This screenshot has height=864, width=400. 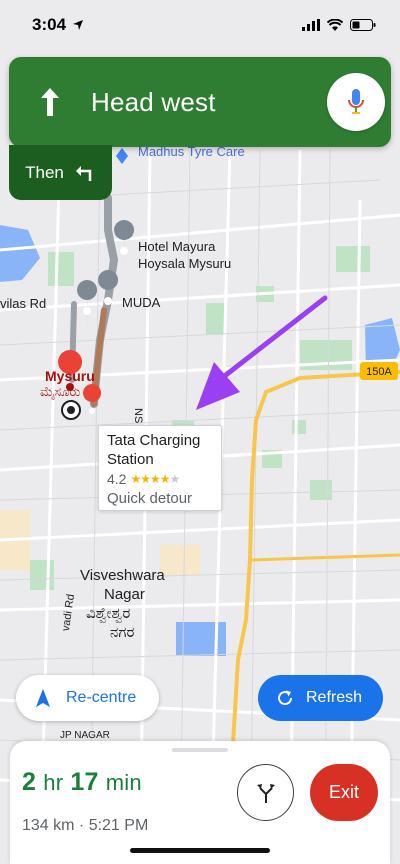 I want to click on alternate-routes-button, so click(x=265, y=792).